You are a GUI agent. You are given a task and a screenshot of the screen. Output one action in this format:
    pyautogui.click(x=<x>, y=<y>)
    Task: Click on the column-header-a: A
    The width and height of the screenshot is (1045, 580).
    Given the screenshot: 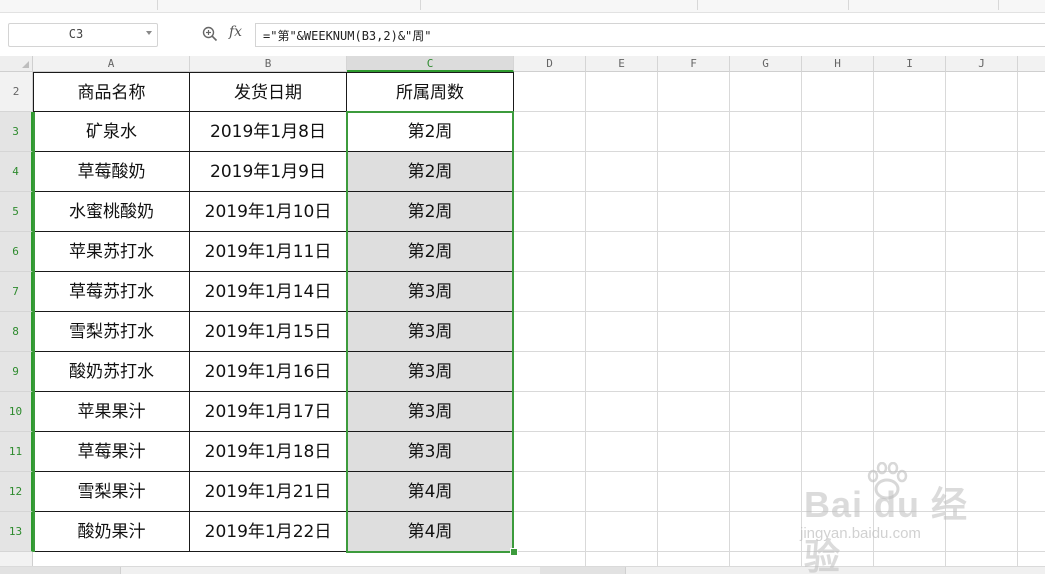 What is the action you would take?
    pyautogui.click(x=111, y=64)
    